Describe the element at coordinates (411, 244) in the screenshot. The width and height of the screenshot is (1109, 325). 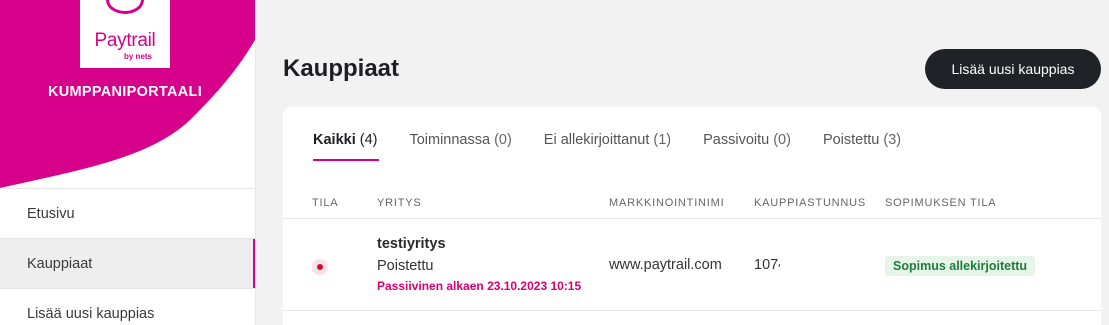
I see `company-name: testiyritys` at that location.